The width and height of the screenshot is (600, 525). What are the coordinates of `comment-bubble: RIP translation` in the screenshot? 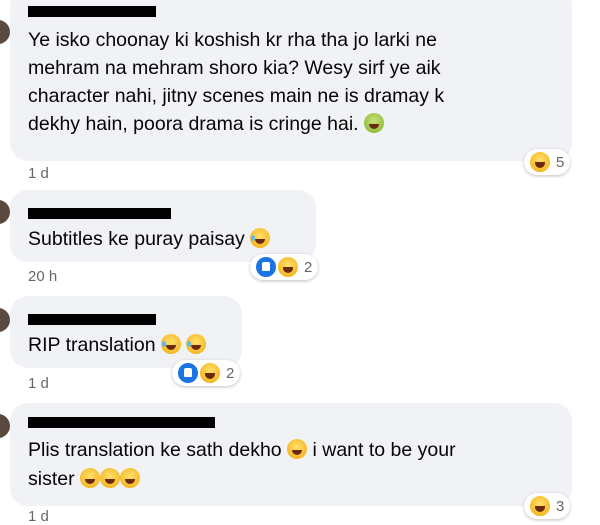 It's located at (126, 332).